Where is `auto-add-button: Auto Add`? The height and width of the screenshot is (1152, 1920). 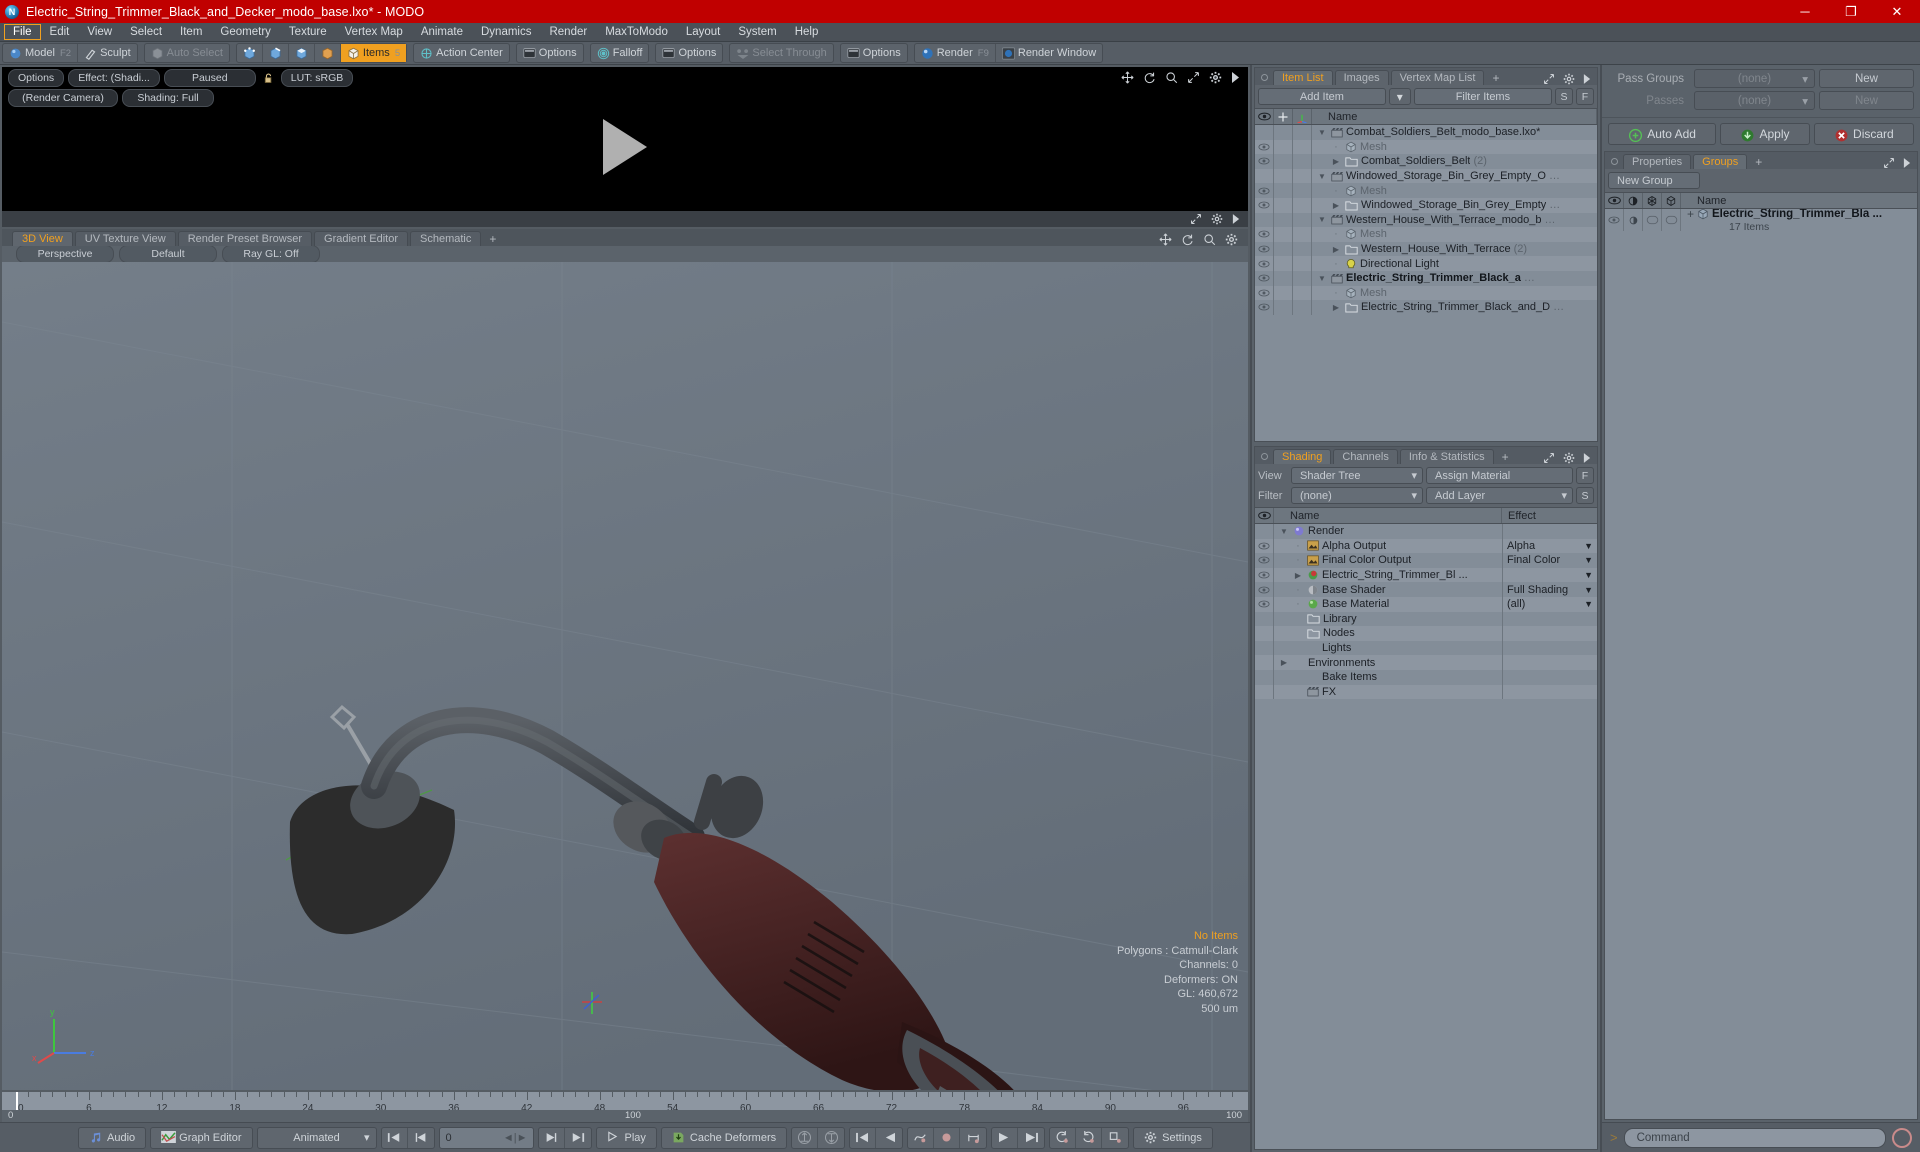 auto-add-button: Auto Add is located at coordinates (1662, 134).